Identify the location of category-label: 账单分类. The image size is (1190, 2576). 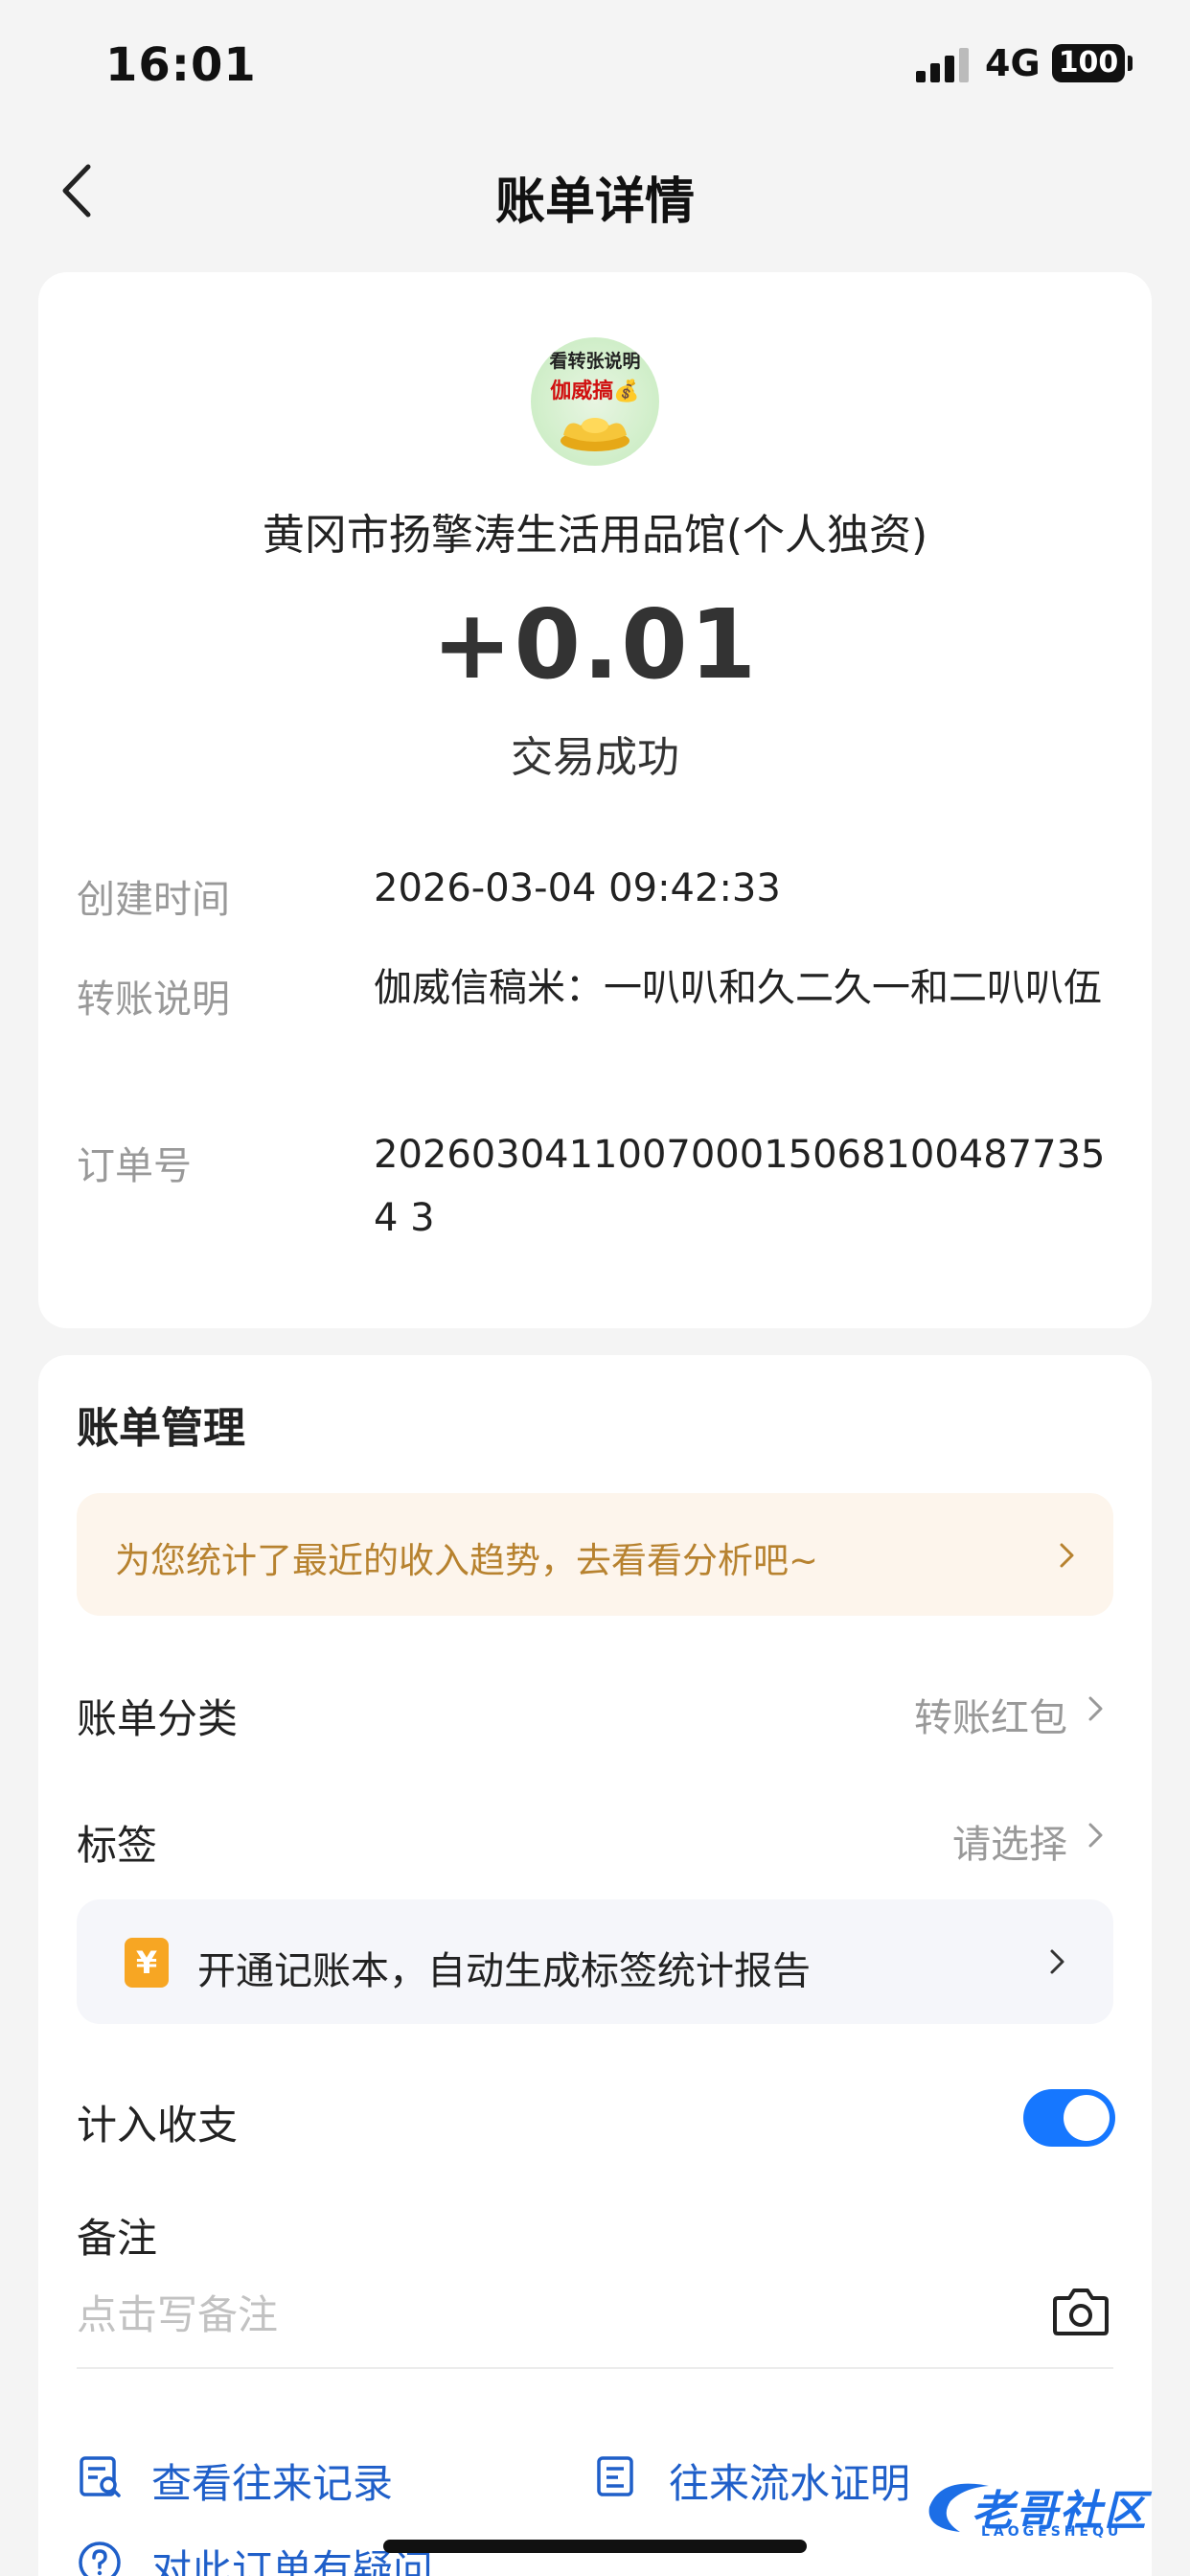
(158, 1718).